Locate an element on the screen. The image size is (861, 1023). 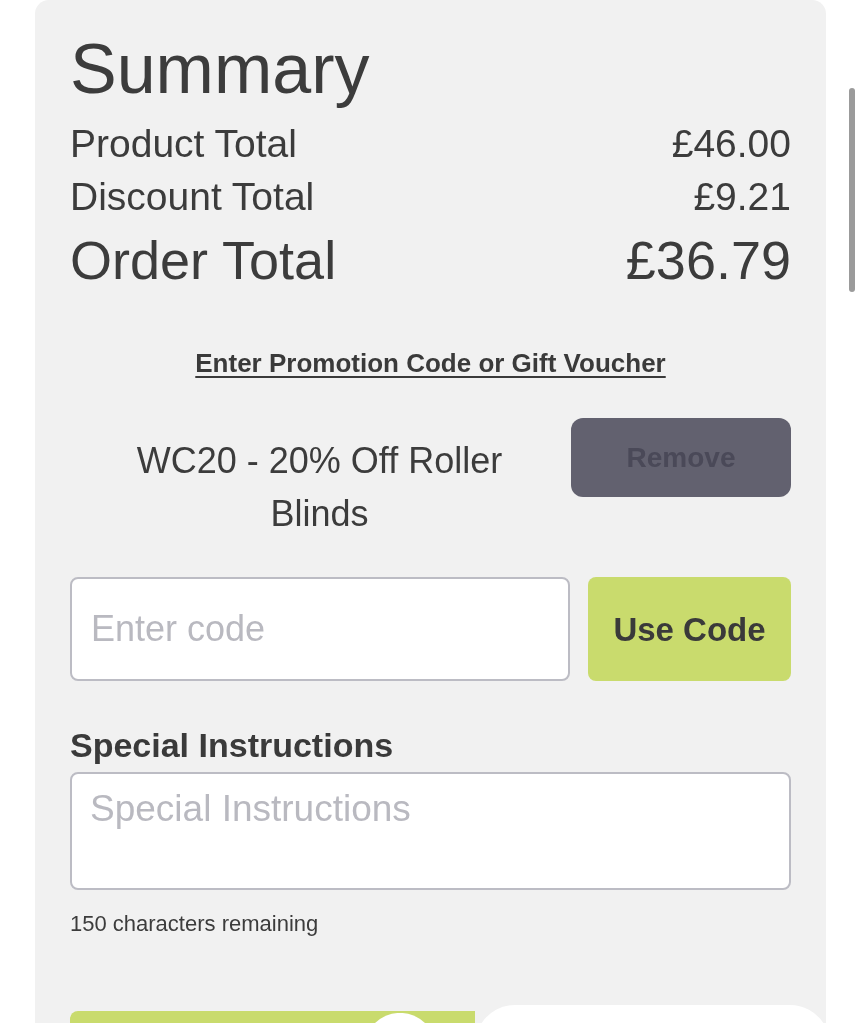
promotion-code-link: Enter Promotion Code or Gift Voucher is located at coordinates (430, 363).